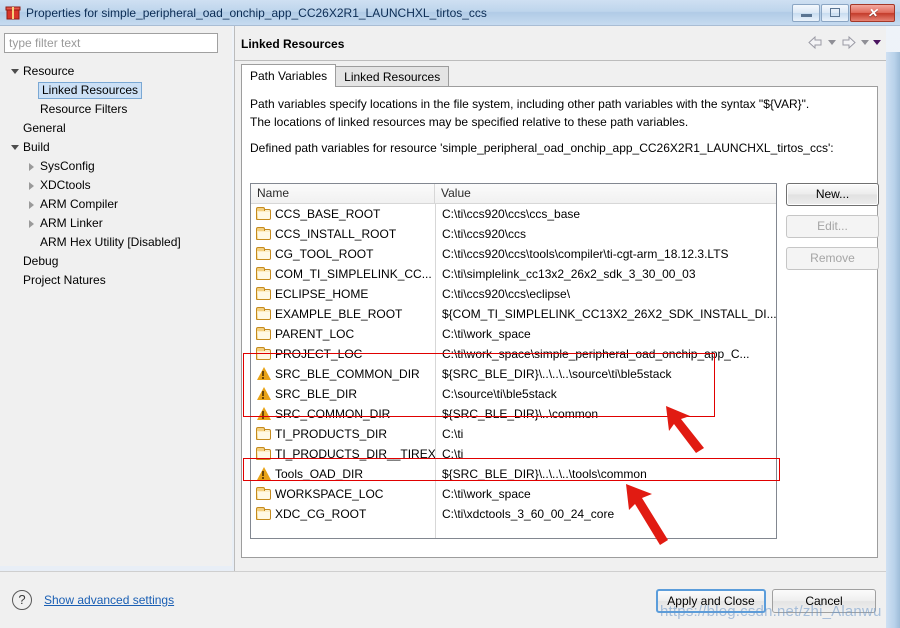  Describe the element at coordinates (331, 434) in the screenshot. I see `variable-name: TI_PRODUCTS_DIR` at that location.